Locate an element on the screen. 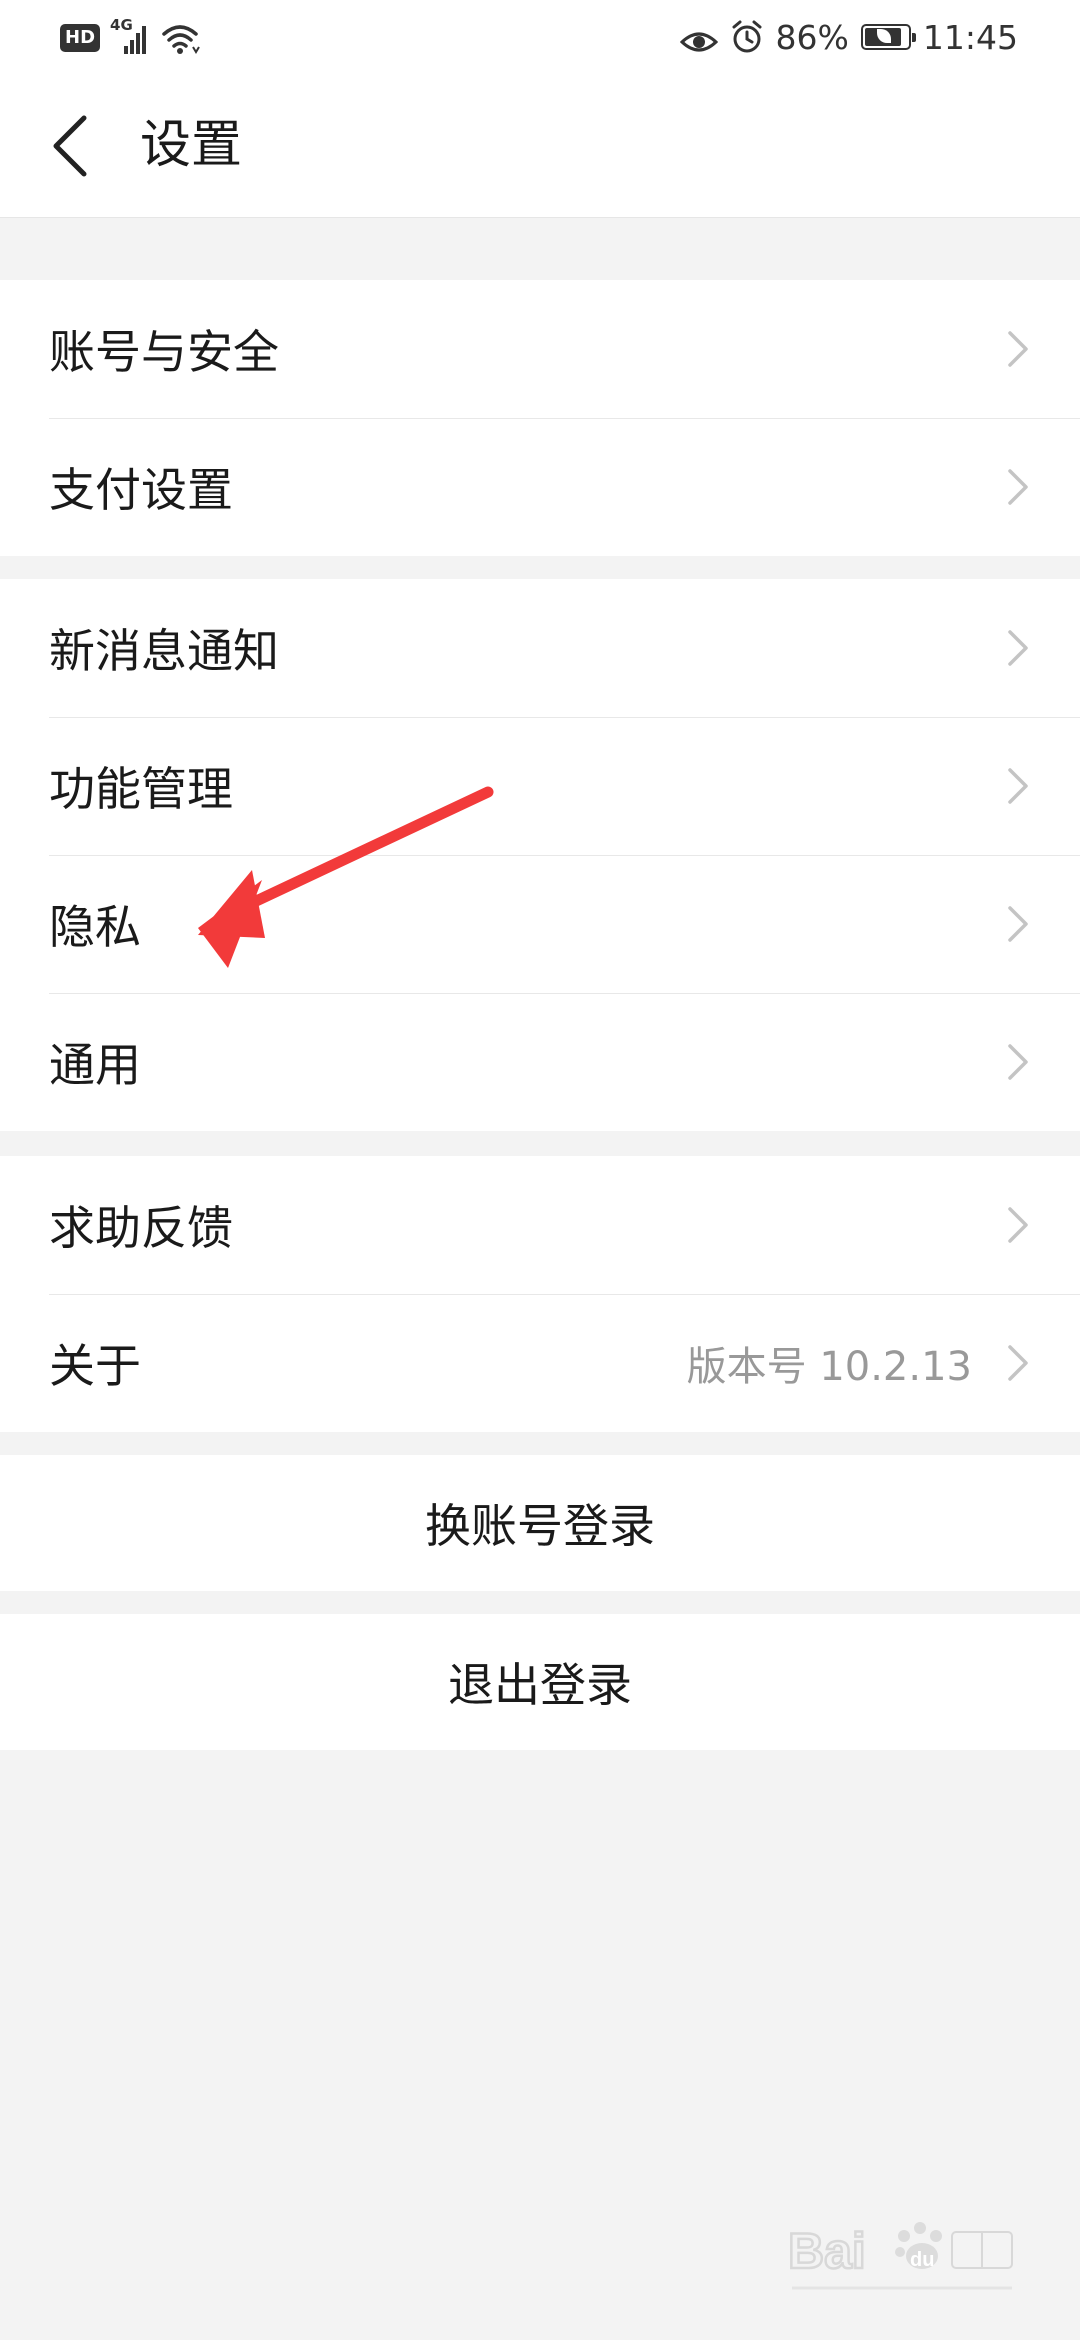  settings-item-privacy: 隐私 is located at coordinates (540, 924).